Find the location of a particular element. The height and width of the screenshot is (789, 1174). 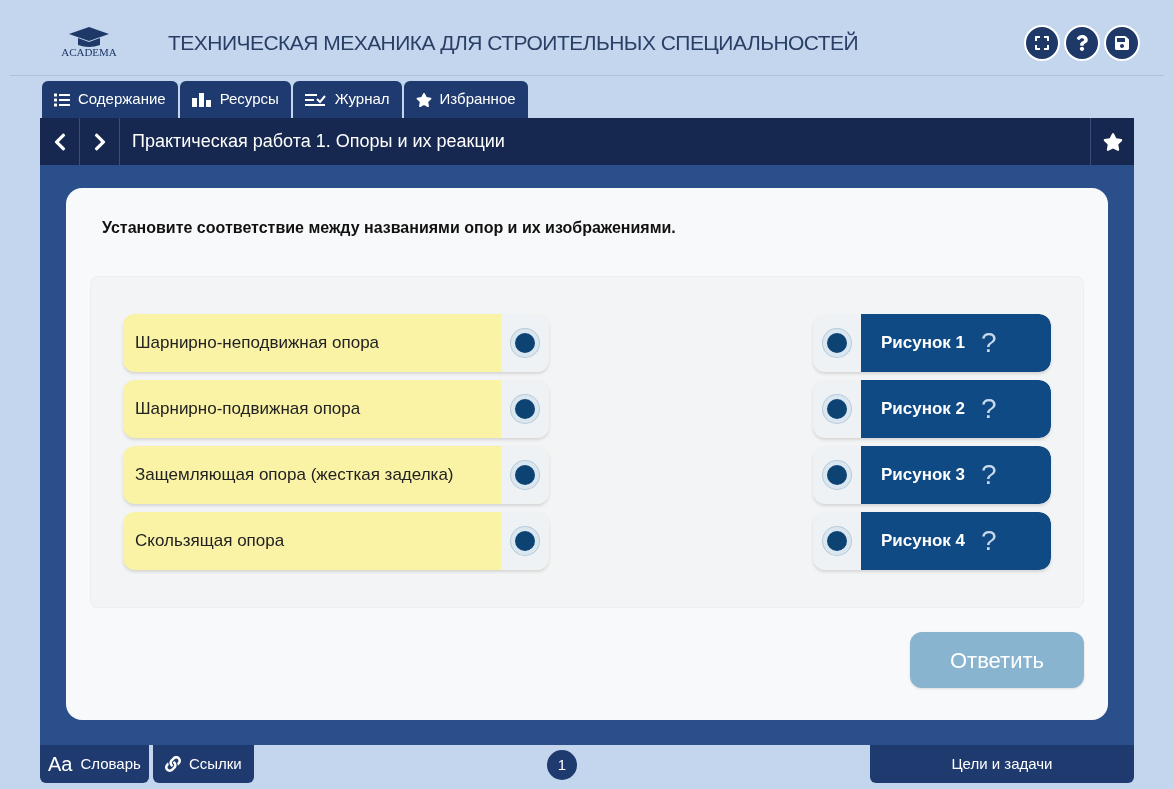

picture-label: Рисунок 4 is located at coordinates (923, 541).